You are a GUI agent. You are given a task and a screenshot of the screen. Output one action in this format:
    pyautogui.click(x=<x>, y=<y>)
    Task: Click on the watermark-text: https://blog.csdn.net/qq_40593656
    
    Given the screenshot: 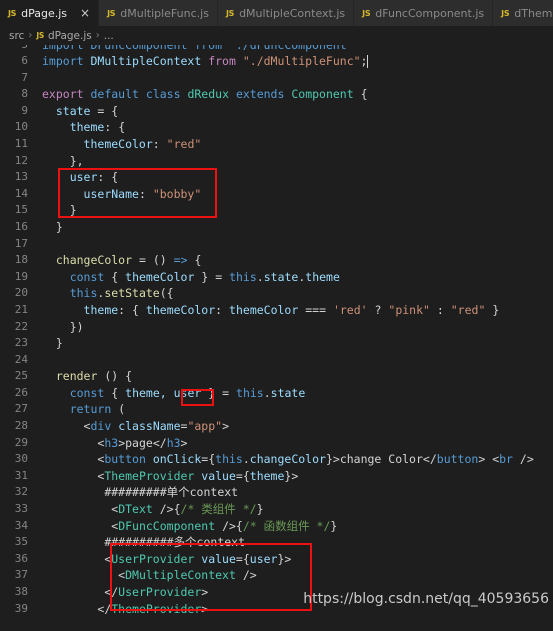 What is the action you would take?
    pyautogui.click(x=426, y=599)
    